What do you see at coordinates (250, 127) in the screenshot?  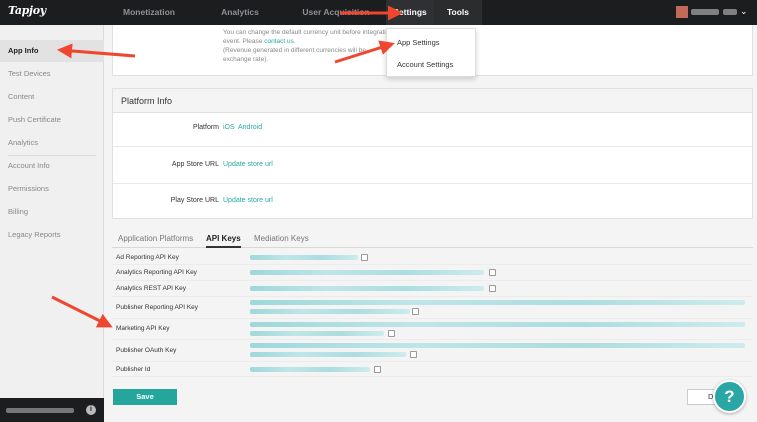 I see `platform-android-option: Android` at bounding box center [250, 127].